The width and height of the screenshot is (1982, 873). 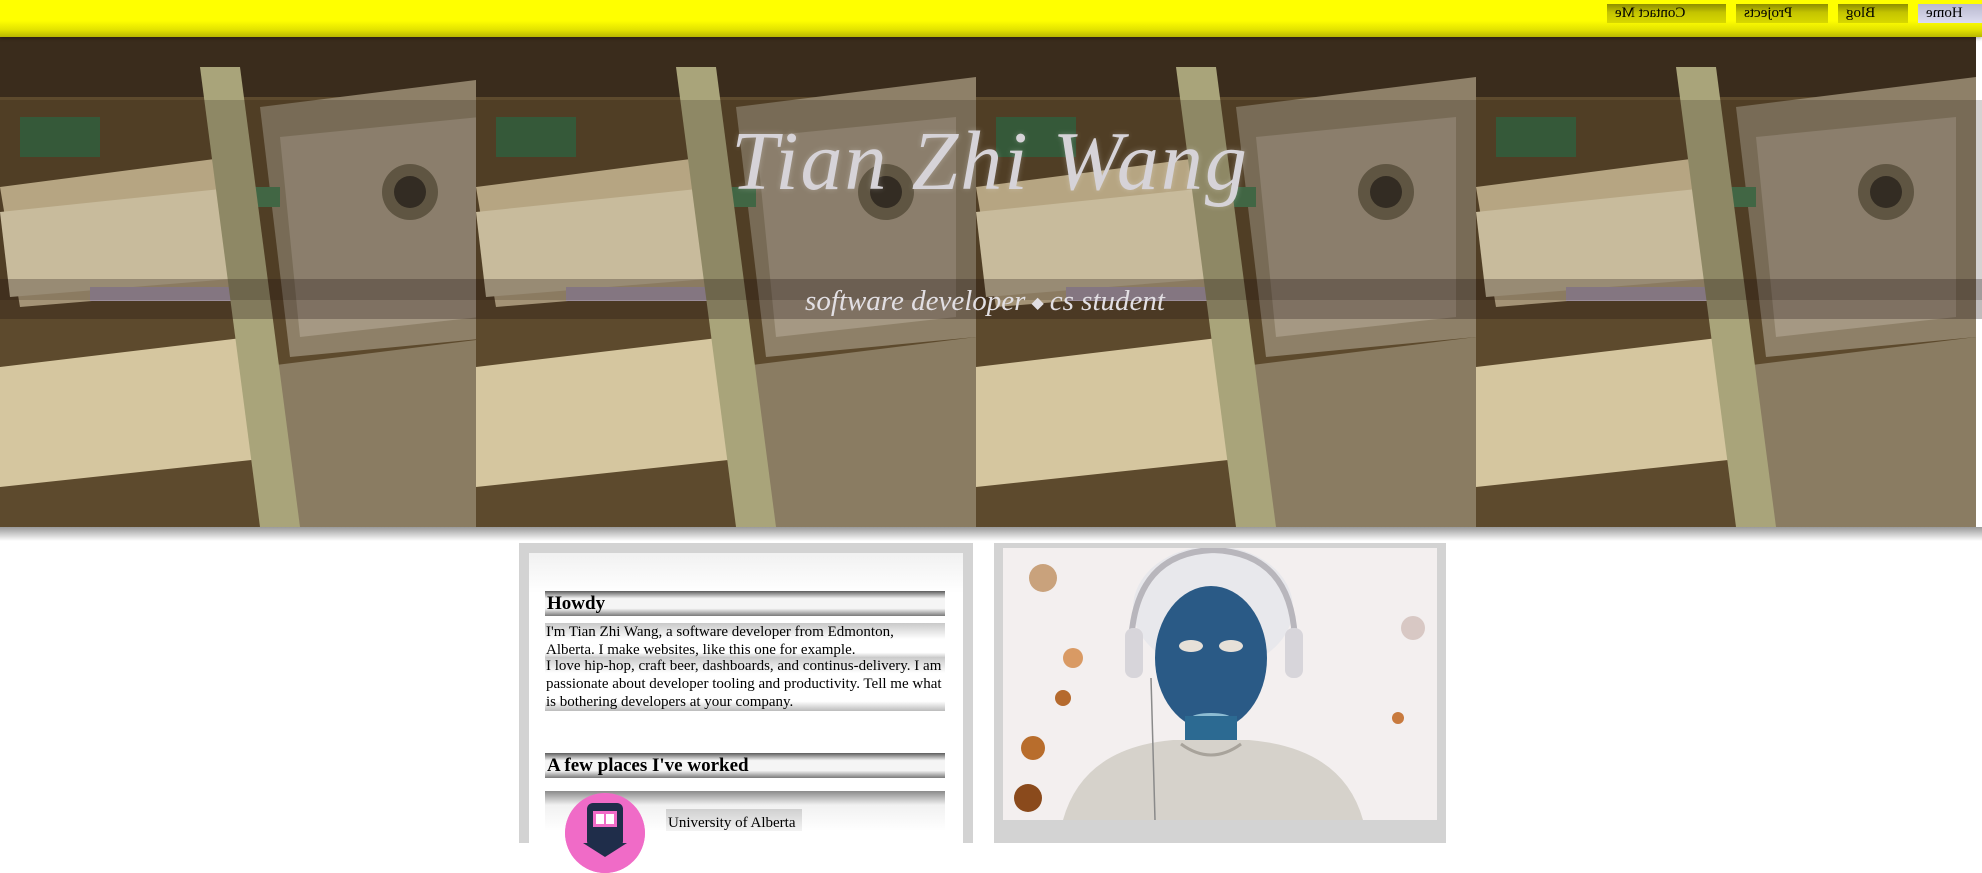 What do you see at coordinates (991, 18) in the screenshot?
I see `top-nav-bar: Contact Me Projects Blog Home` at bounding box center [991, 18].